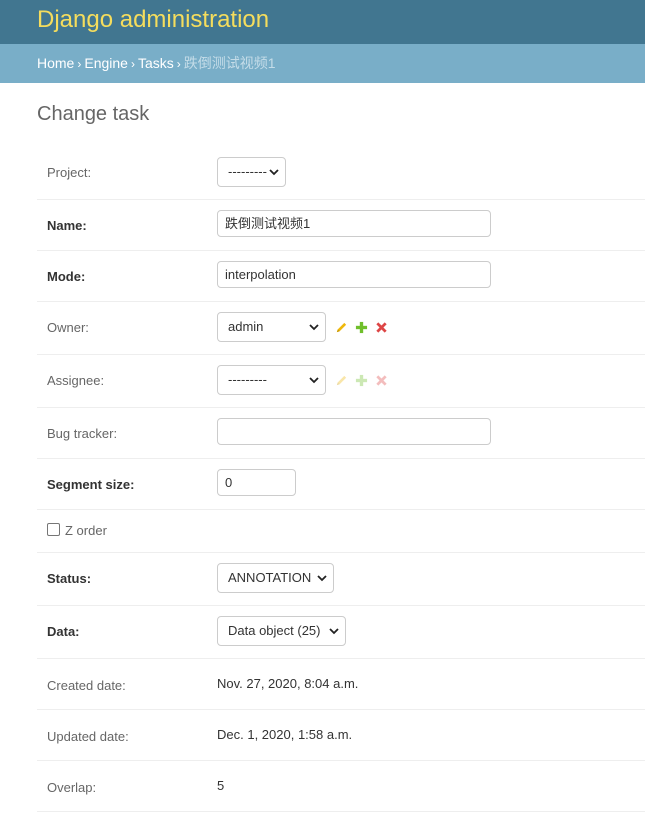 The height and width of the screenshot is (837, 645). I want to click on form-row-project: Project: ---------, so click(341, 173).